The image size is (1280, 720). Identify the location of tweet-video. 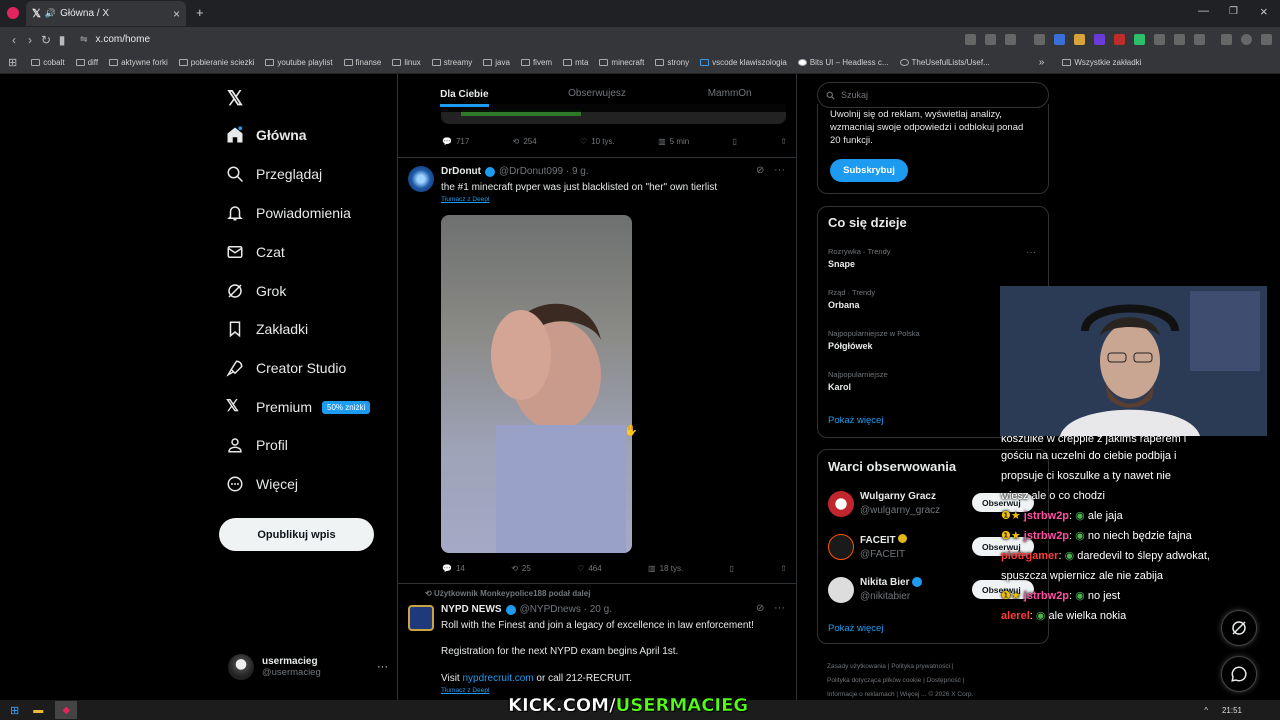
(536, 384).